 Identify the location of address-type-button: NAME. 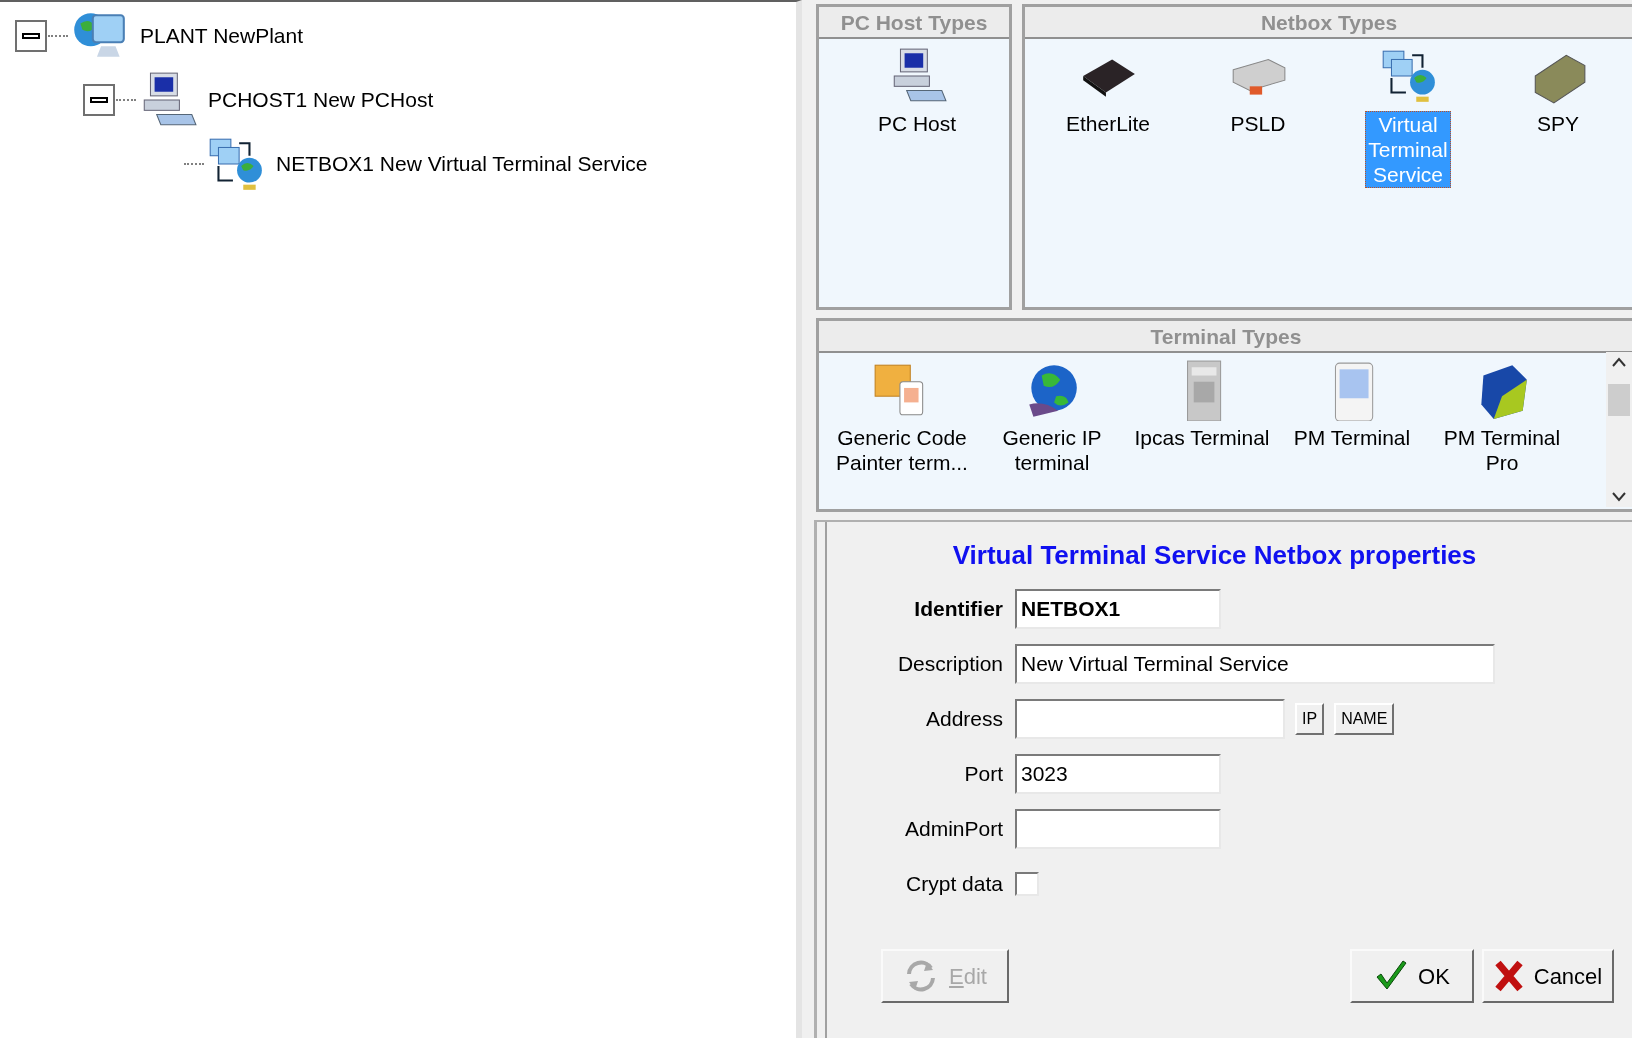
(1364, 718).